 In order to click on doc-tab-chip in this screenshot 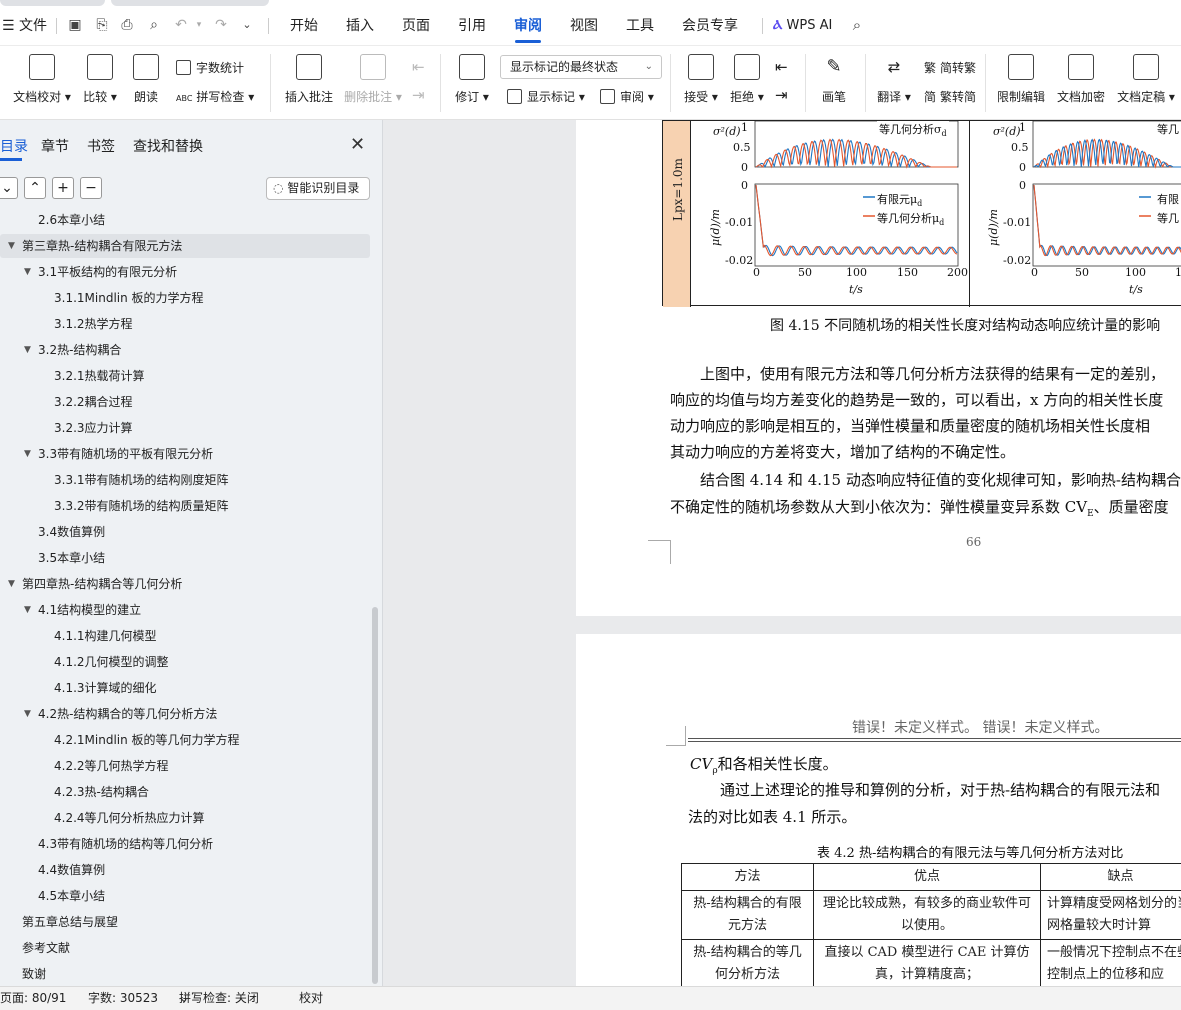, I will do `click(52, 3)`.